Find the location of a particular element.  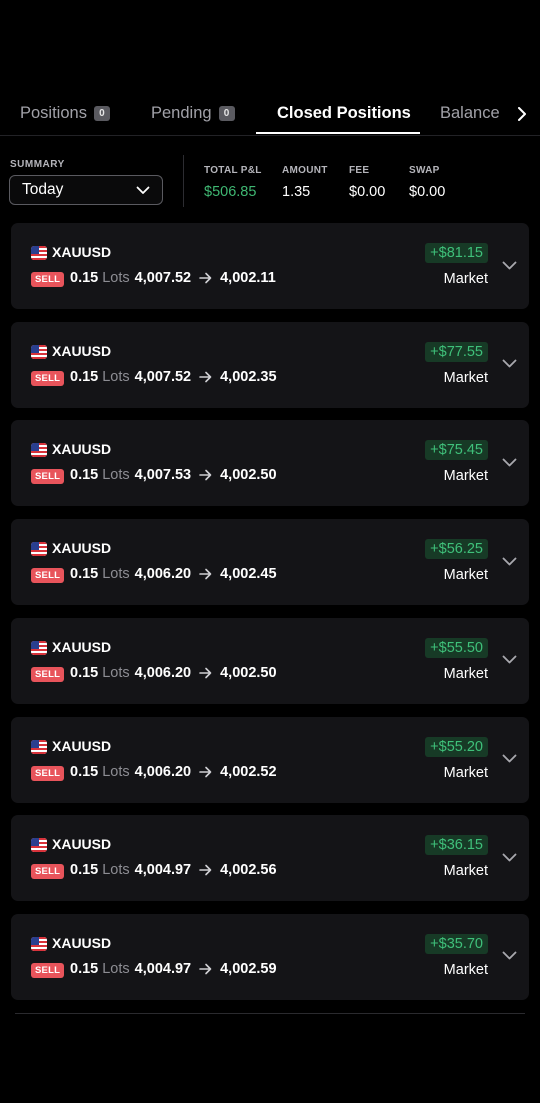

active-tab-indicator is located at coordinates (338, 133).